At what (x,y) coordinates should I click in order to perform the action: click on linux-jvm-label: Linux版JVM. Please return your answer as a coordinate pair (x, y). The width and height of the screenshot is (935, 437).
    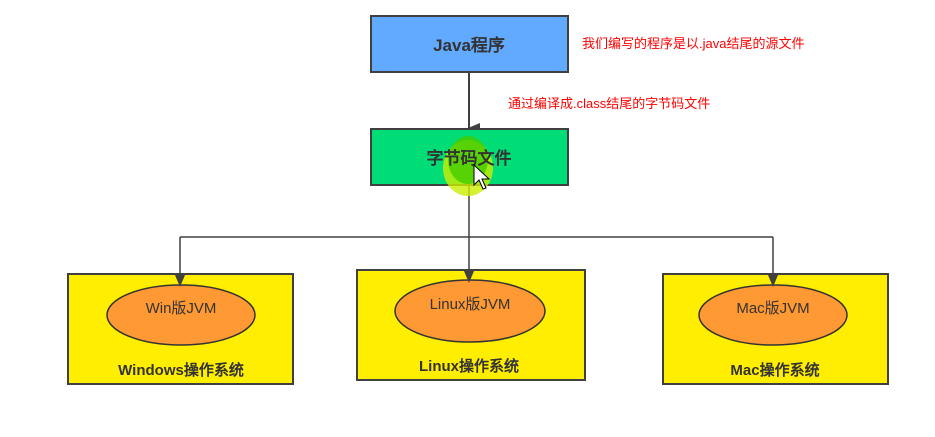
    Looking at the image, I should click on (470, 304).